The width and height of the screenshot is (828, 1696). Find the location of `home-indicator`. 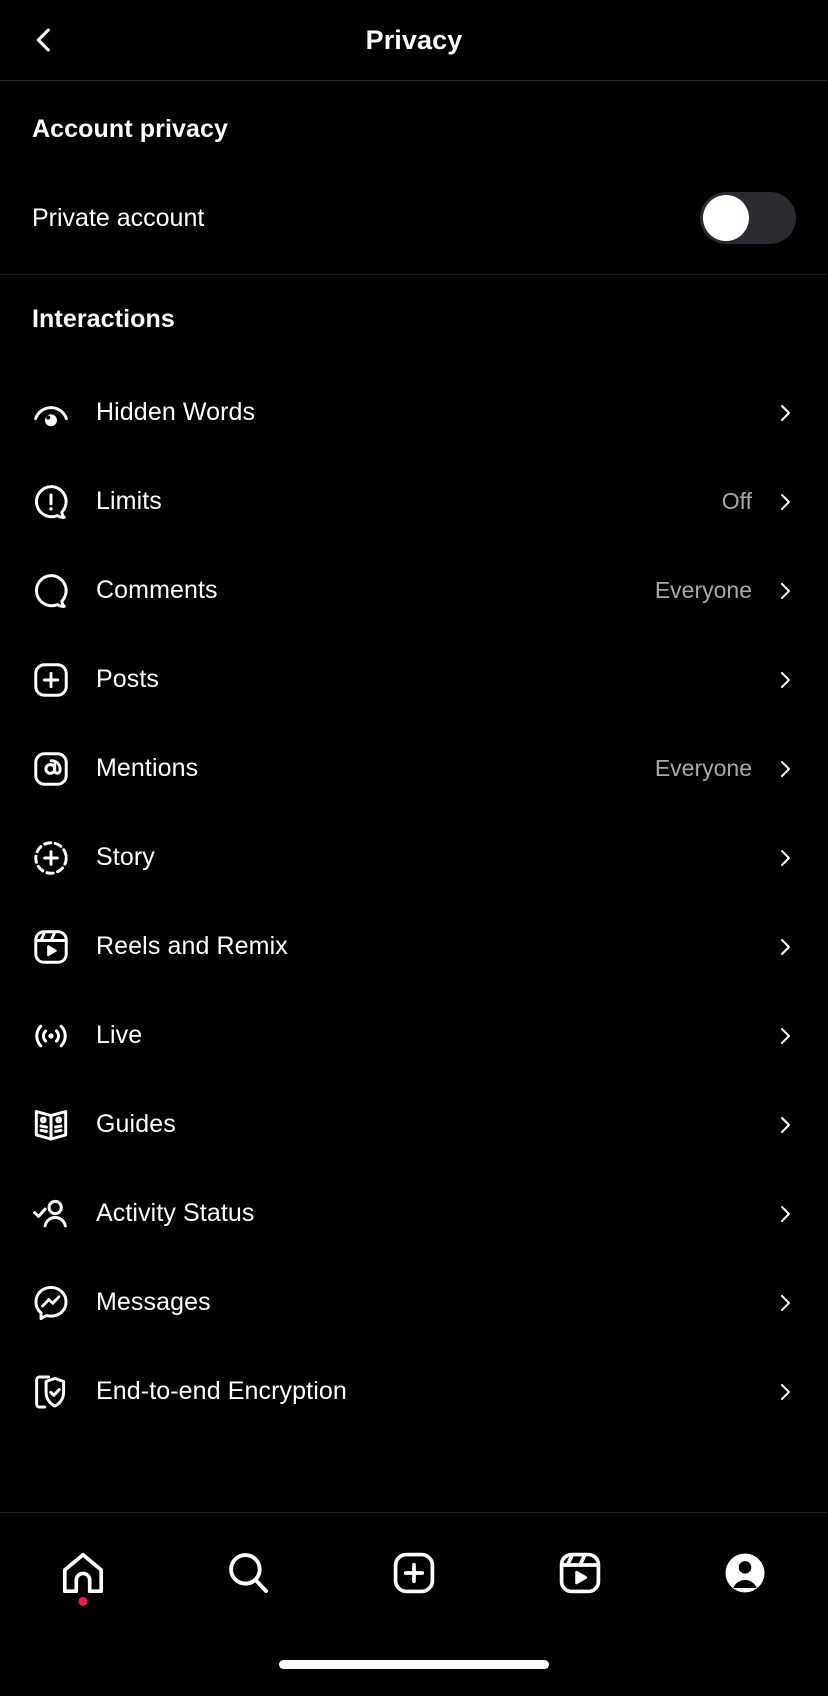

home-indicator is located at coordinates (414, 1664).